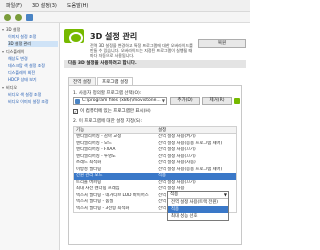  Describe the element at coordinates (115, 111) in the screenshot. I see `show-only-label: 이 컴퓨터에 있는 프로그램만 표시(H)` at that location.